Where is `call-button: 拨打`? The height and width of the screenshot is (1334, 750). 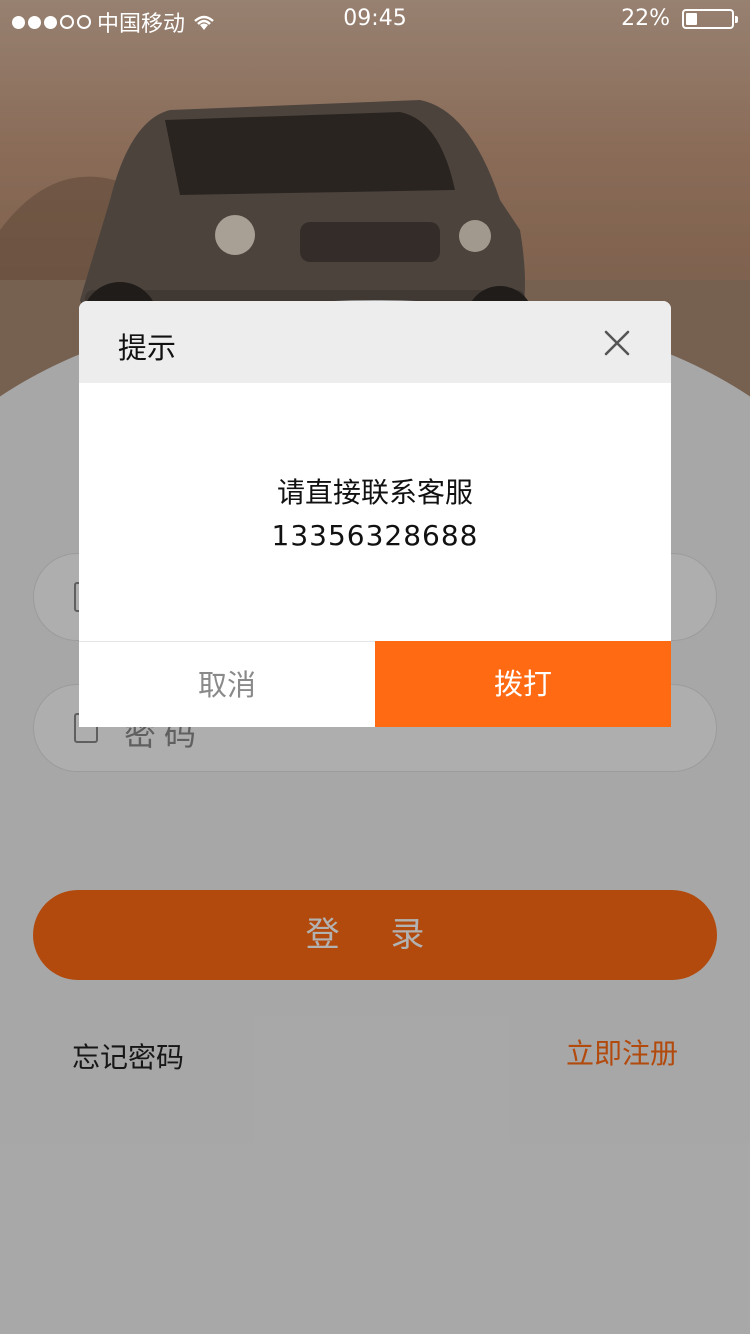 call-button: 拨打 is located at coordinates (523, 684).